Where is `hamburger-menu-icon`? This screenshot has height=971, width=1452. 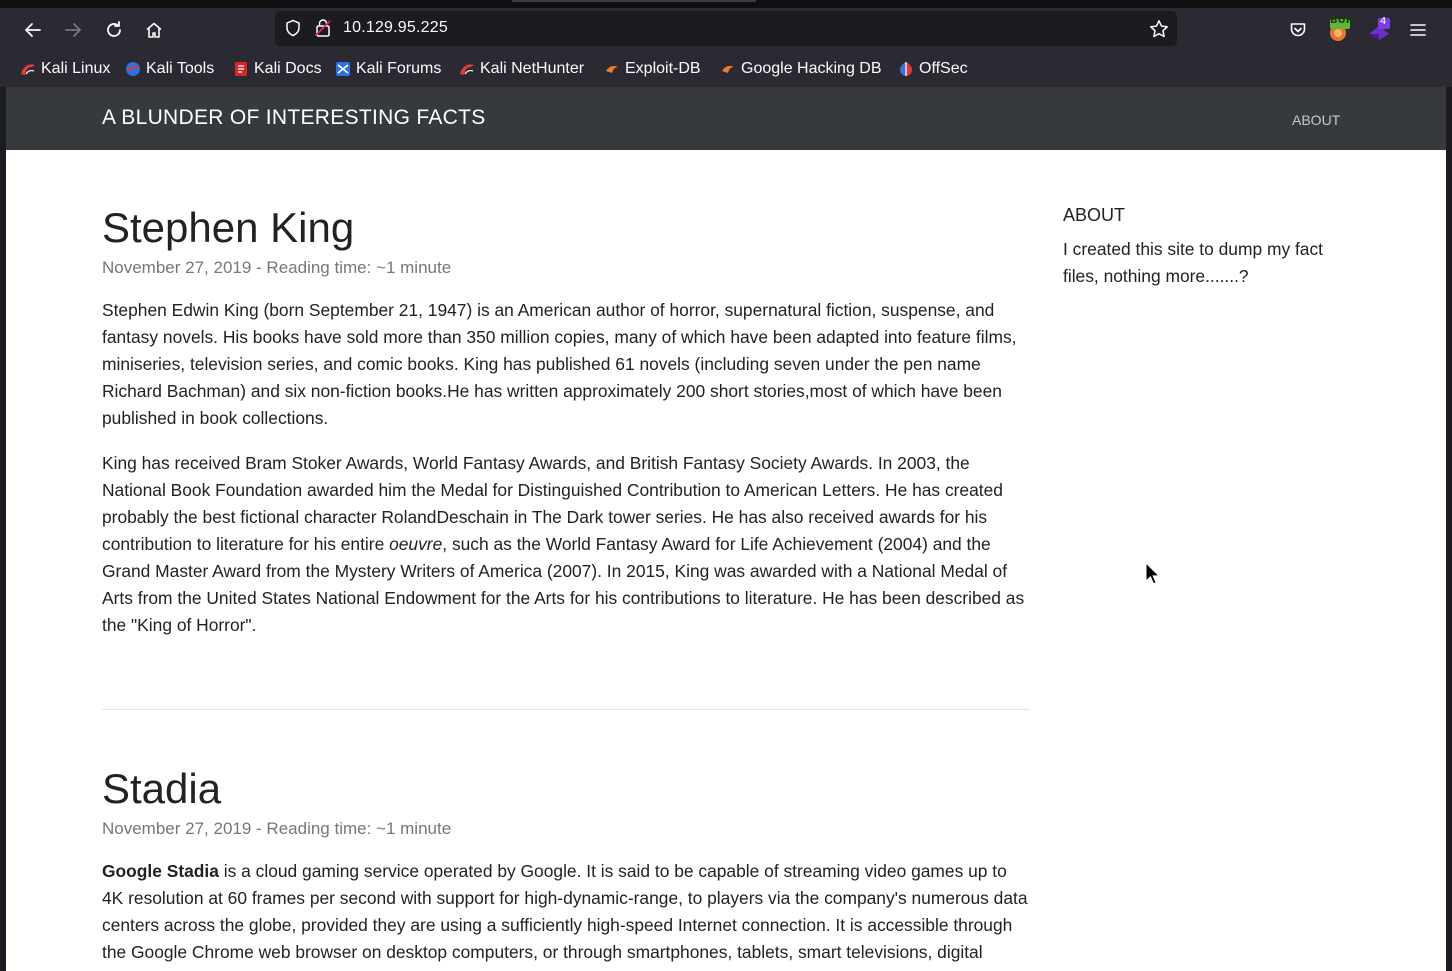
hamburger-menu-icon is located at coordinates (1418, 30).